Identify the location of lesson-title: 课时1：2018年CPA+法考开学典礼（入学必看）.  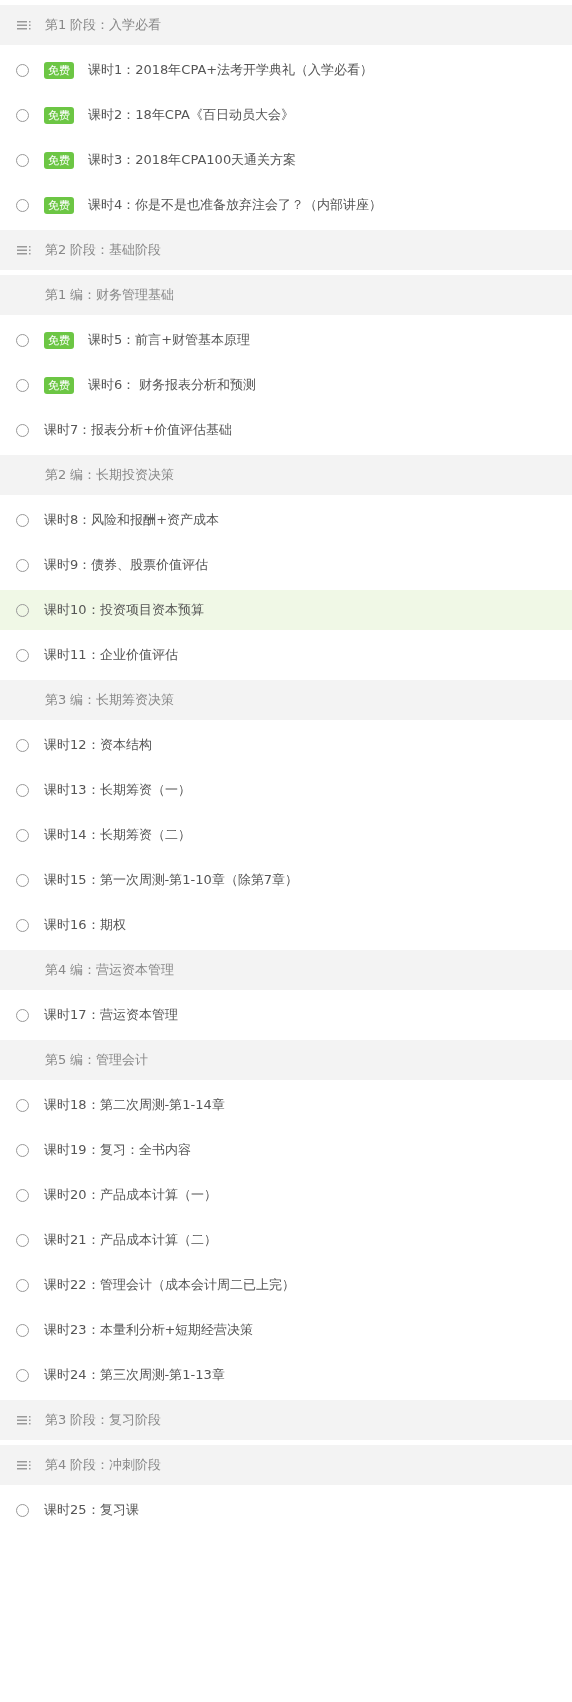
(231, 70).